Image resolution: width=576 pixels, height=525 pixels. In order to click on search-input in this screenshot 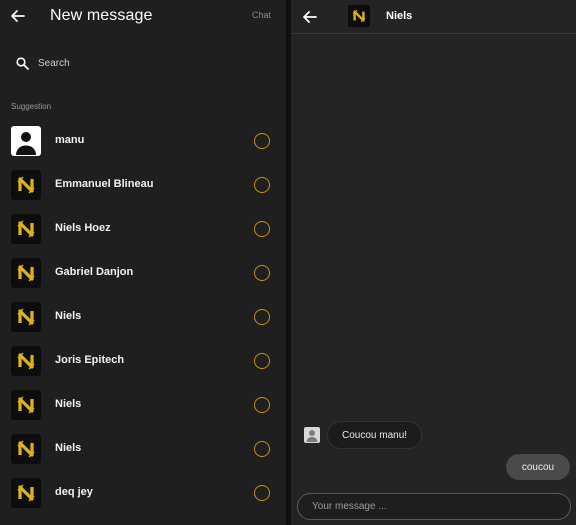, I will do `click(148, 63)`.